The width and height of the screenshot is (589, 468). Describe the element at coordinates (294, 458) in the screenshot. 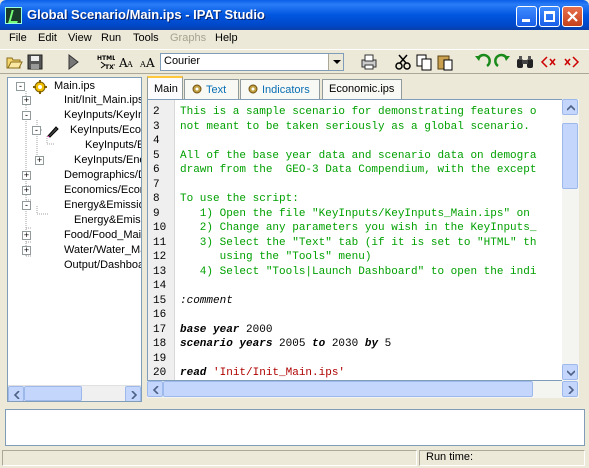

I see `status-bar: Run time:` at that location.